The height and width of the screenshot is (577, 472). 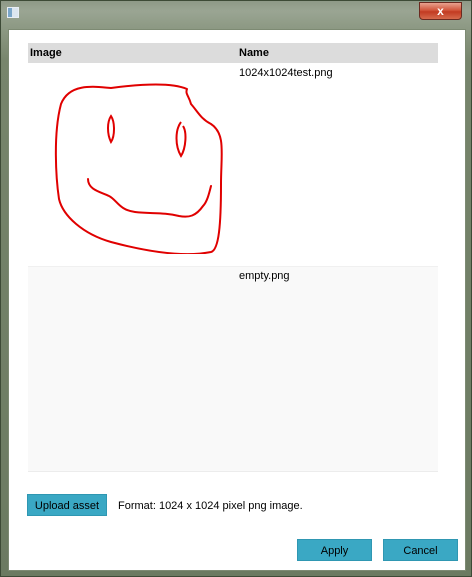 I want to click on close-button: x, so click(x=440, y=11).